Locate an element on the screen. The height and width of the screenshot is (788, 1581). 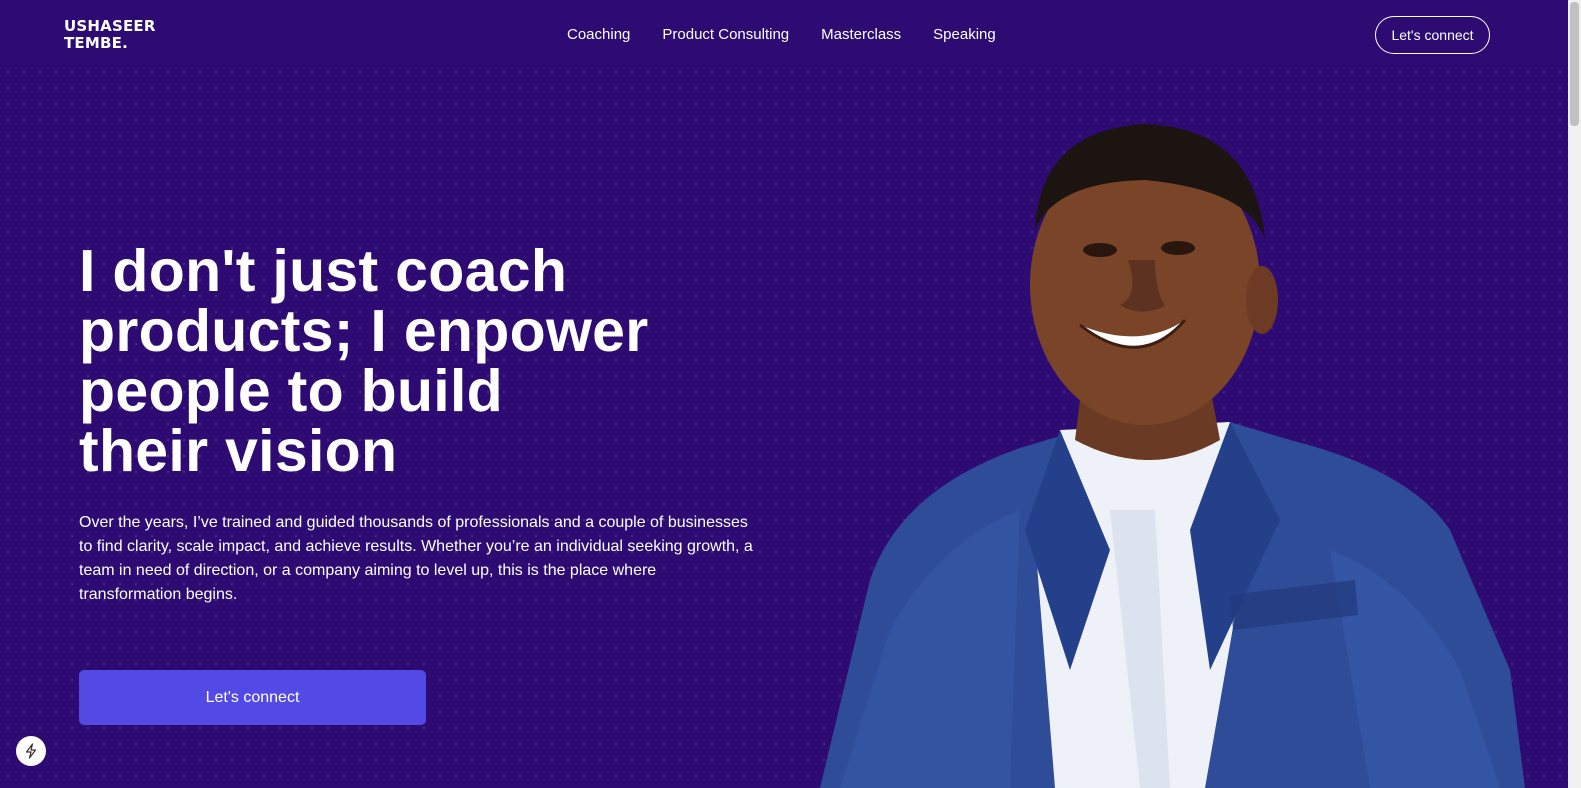
hero-connect-button: Let's connect is located at coordinates (252, 697).